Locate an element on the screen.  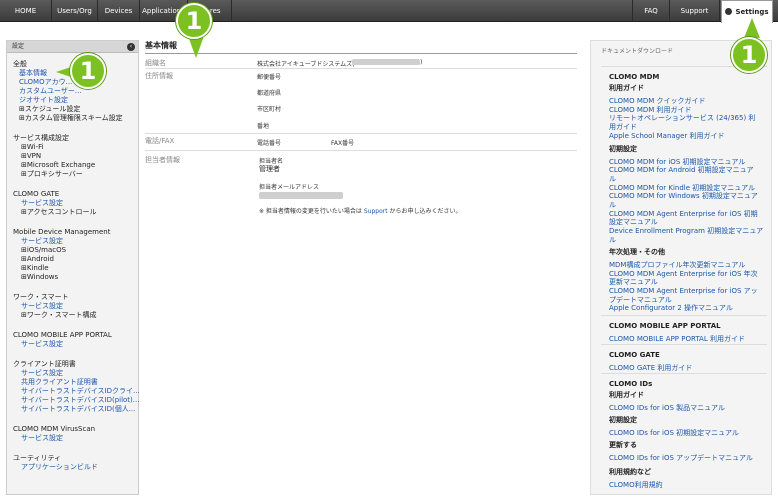
subsection-heading: 利用規約など is located at coordinates (630, 472).